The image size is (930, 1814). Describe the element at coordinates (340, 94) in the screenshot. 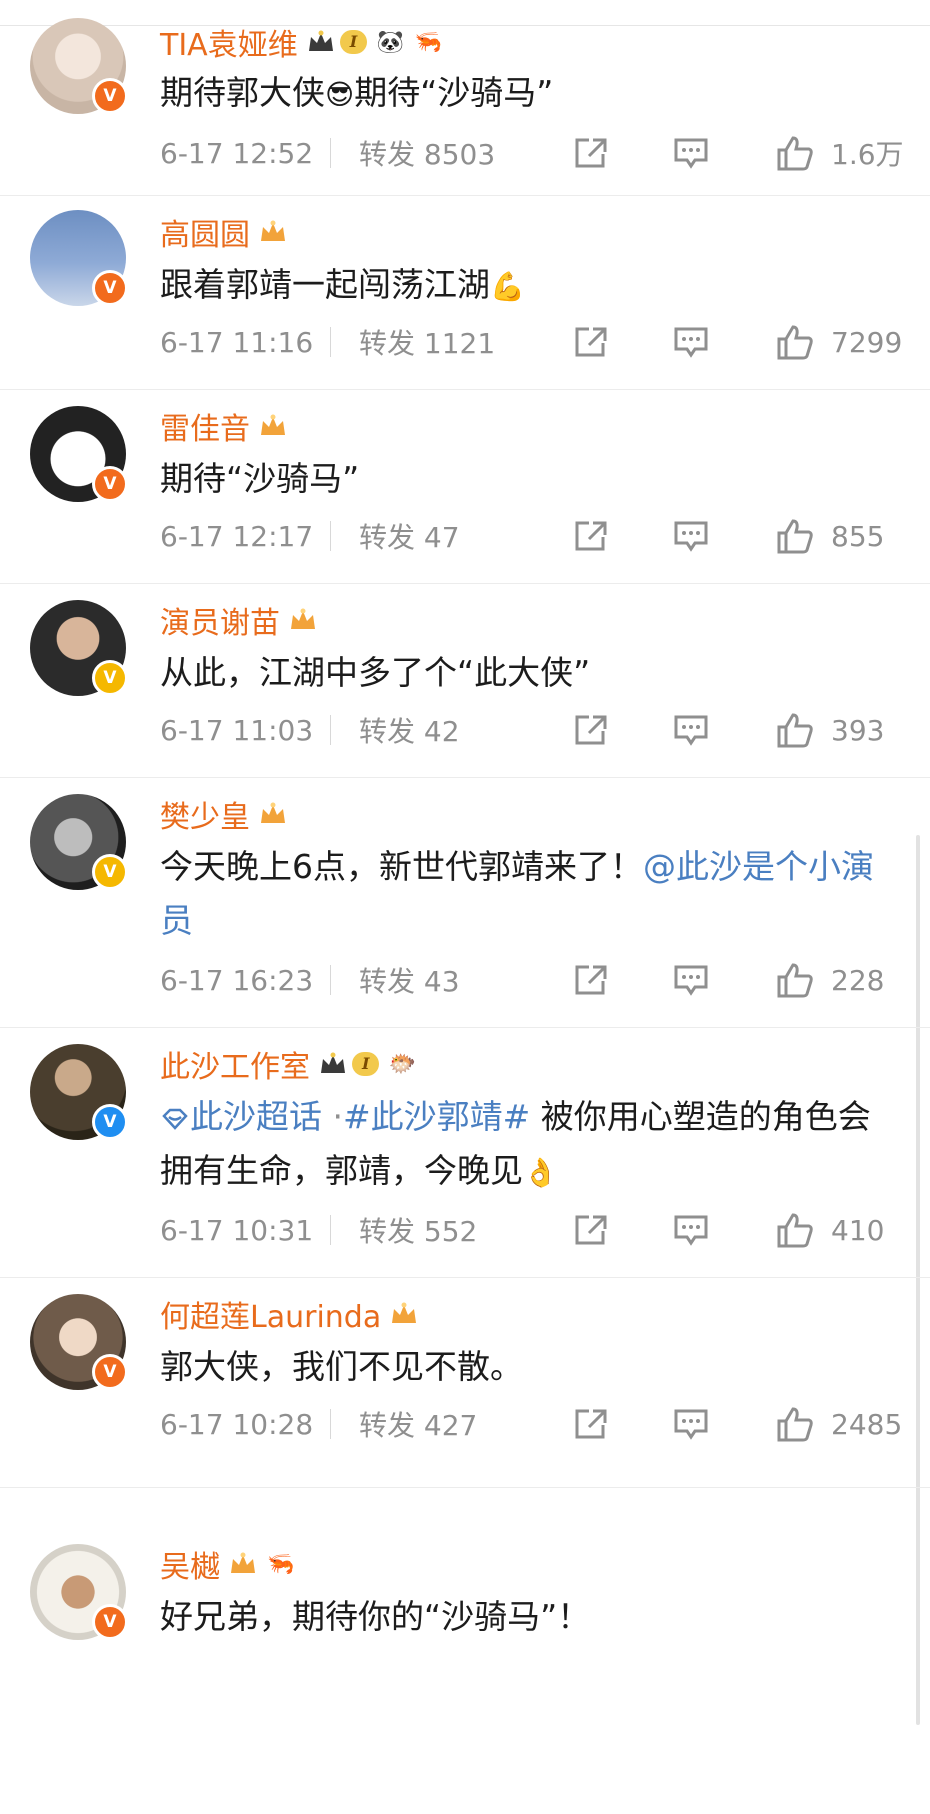

I see `sunglasses-emoji-icon: 😎` at that location.